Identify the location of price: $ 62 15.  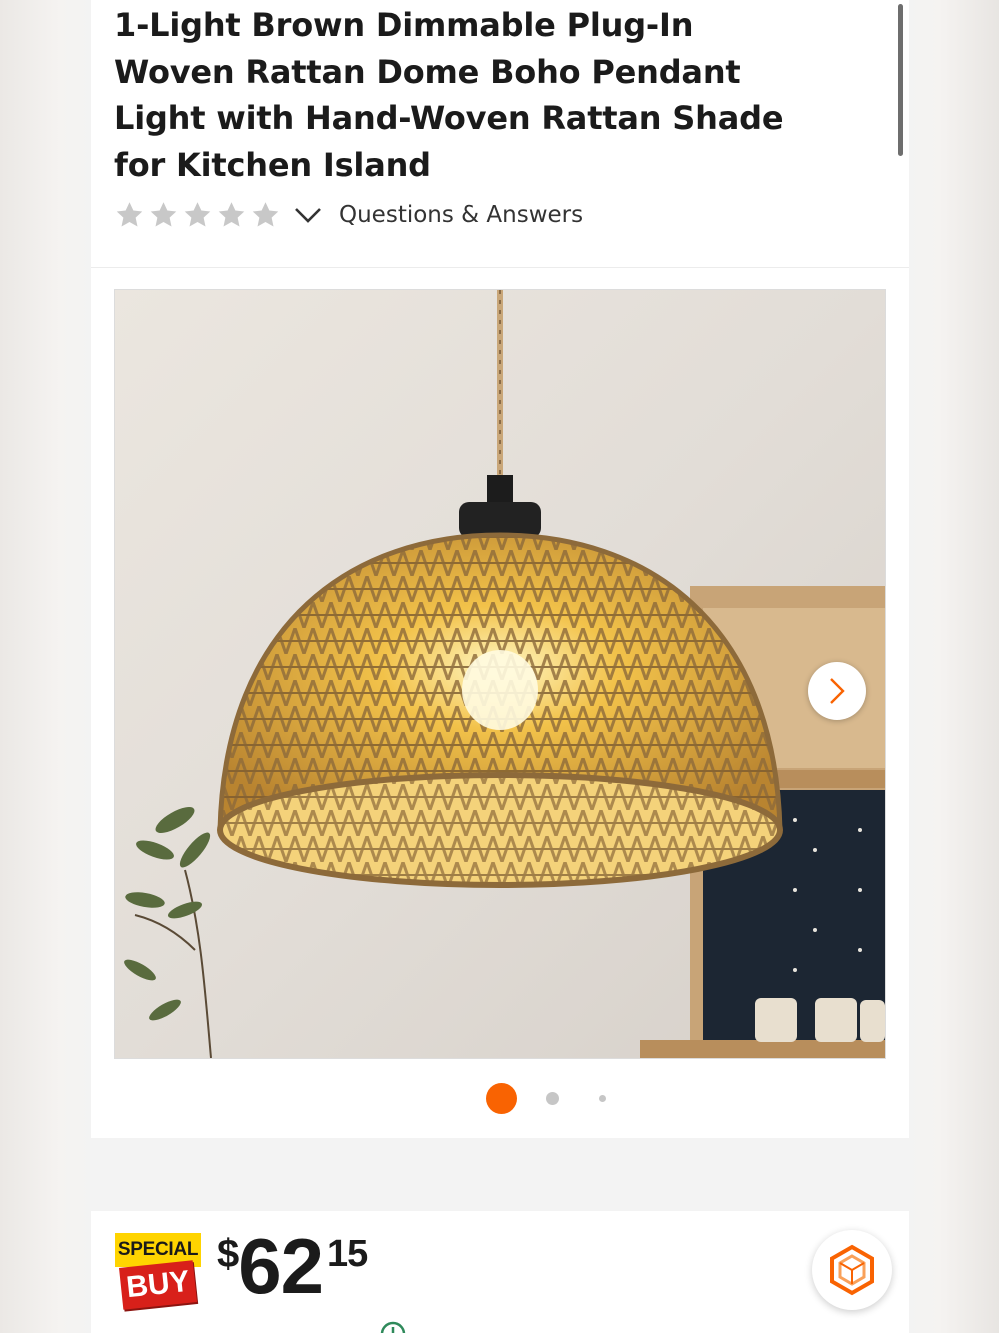
(292, 1266).